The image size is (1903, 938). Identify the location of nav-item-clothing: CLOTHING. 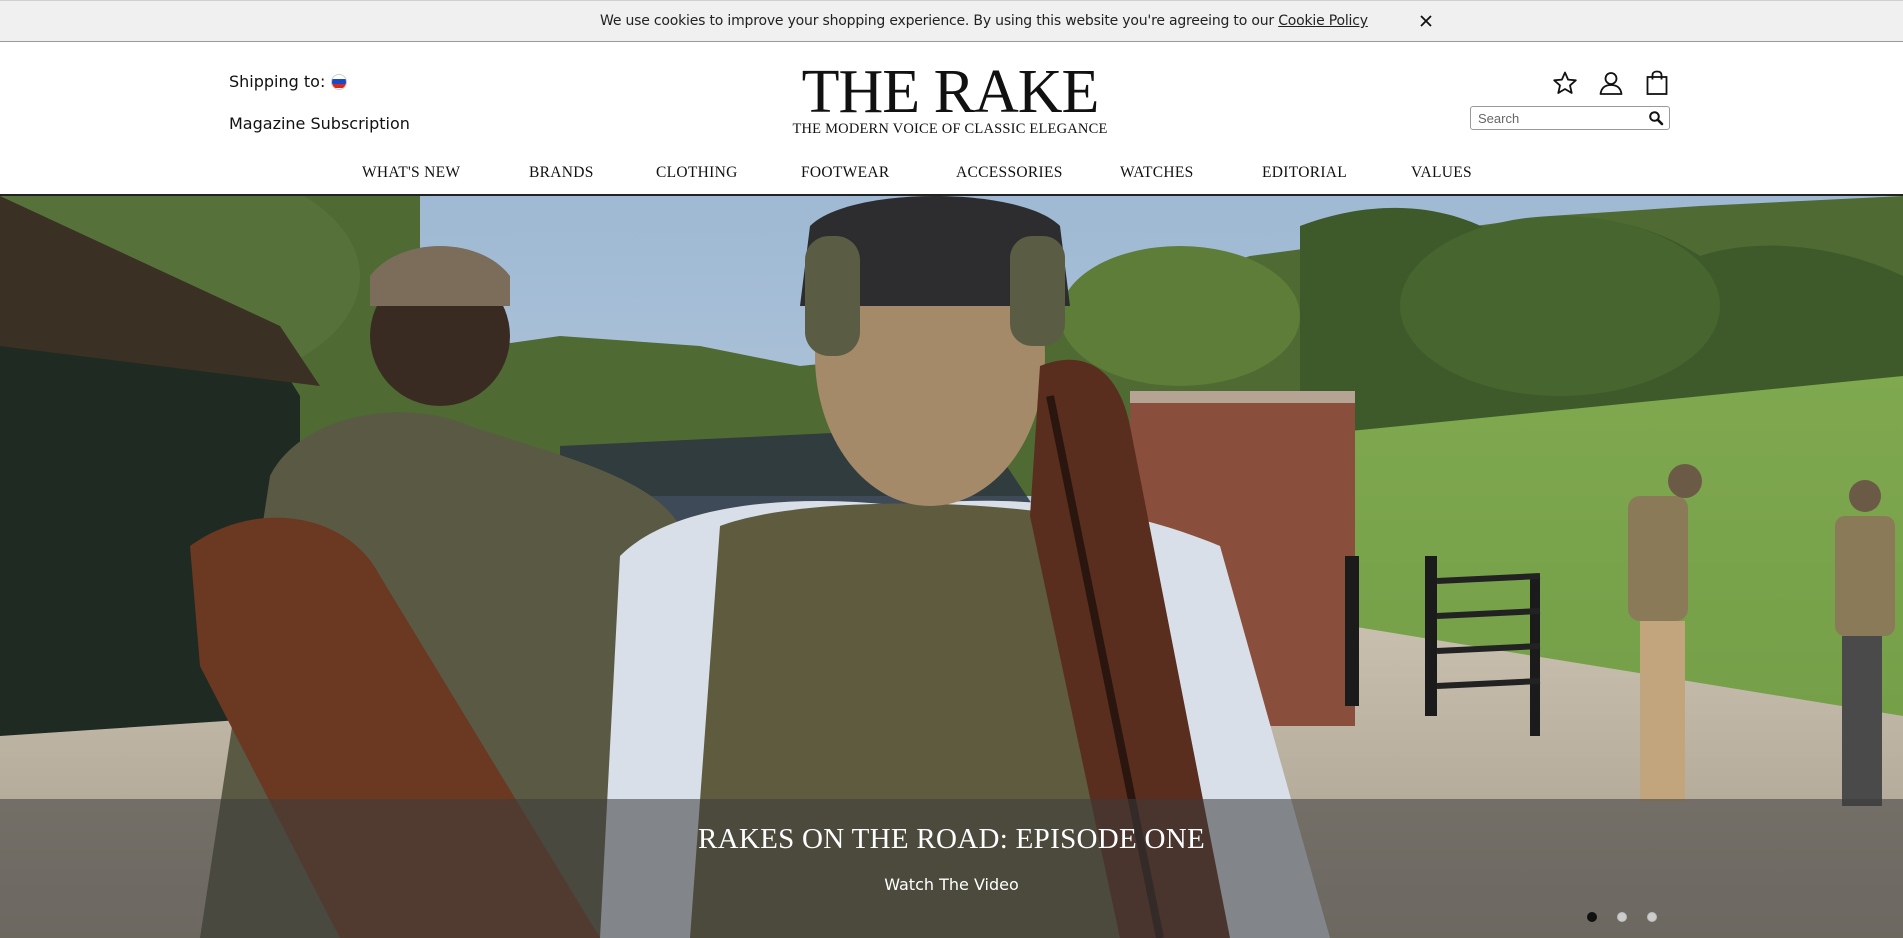
(697, 173).